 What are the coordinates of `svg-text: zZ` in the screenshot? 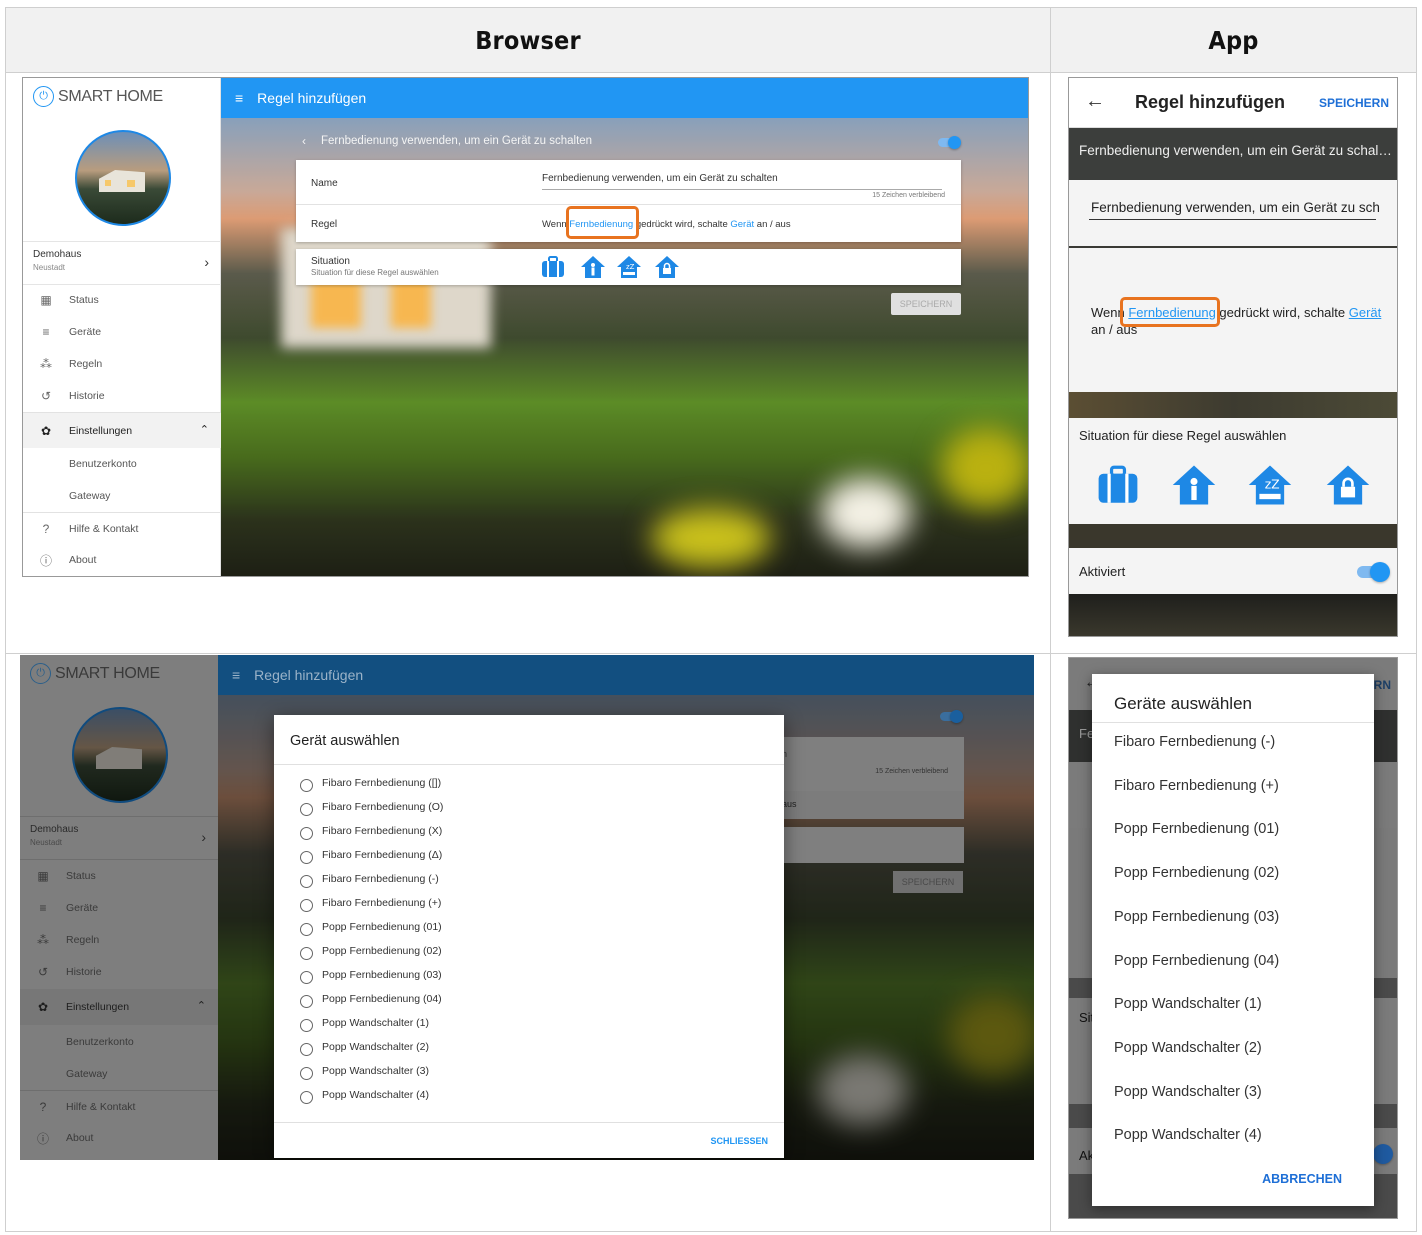 It's located at (630, 267).